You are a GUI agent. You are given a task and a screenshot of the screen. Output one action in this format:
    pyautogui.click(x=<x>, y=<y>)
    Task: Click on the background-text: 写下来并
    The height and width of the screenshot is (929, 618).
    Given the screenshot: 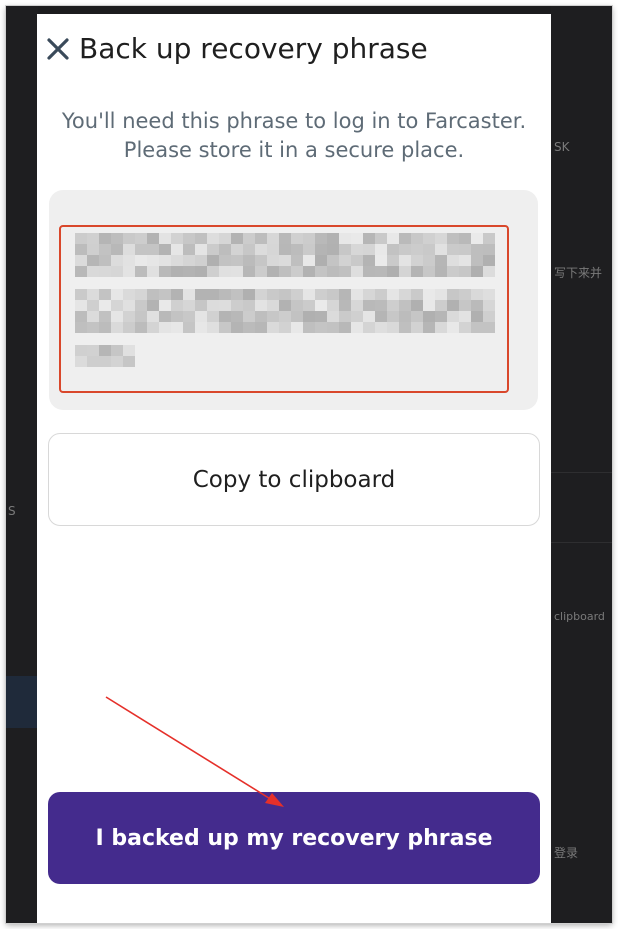 What is the action you would take?
    pyautogui.click(x=578, y=273)
    